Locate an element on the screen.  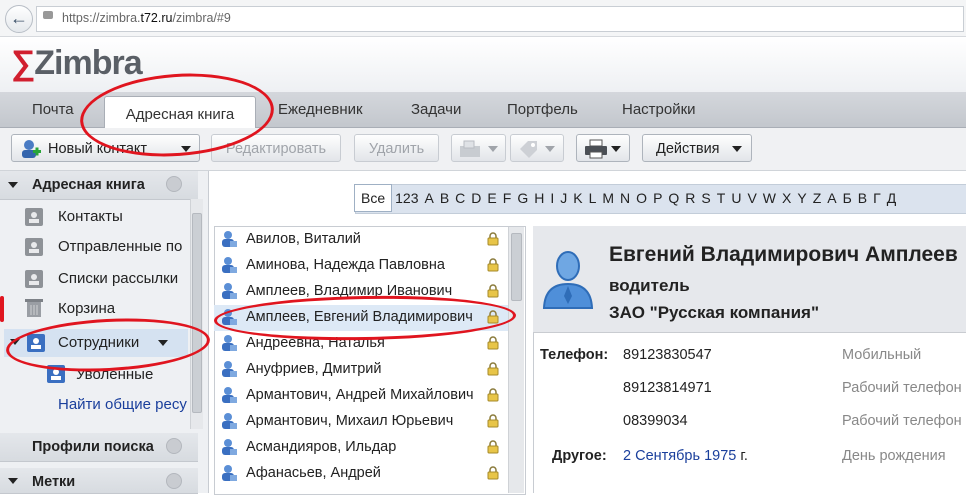
contact-row: Ануфриев, Дмитрий is located at coordinates (361, 370).